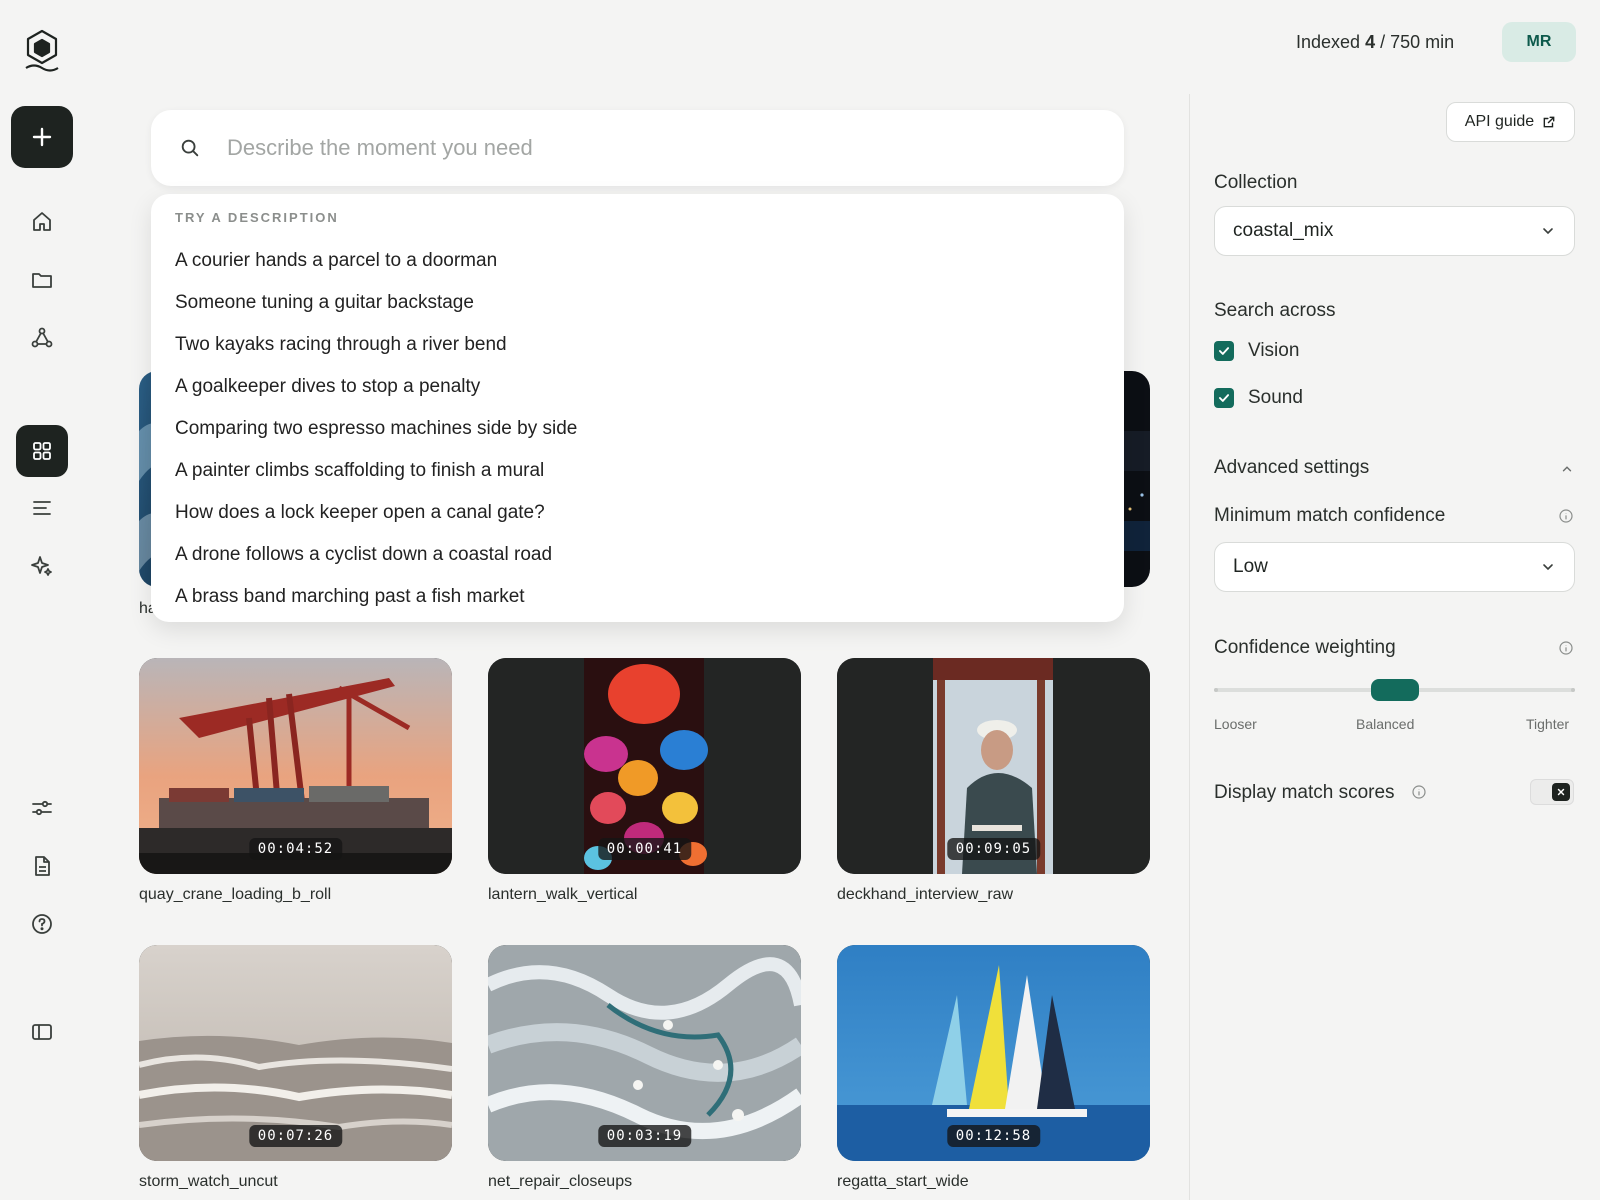 This screenshot has width=1600, height=1200. Describe the element at coordinates (644, 766) in the screenshot. I see `video-thumbnail: 00:00:41` at that location.